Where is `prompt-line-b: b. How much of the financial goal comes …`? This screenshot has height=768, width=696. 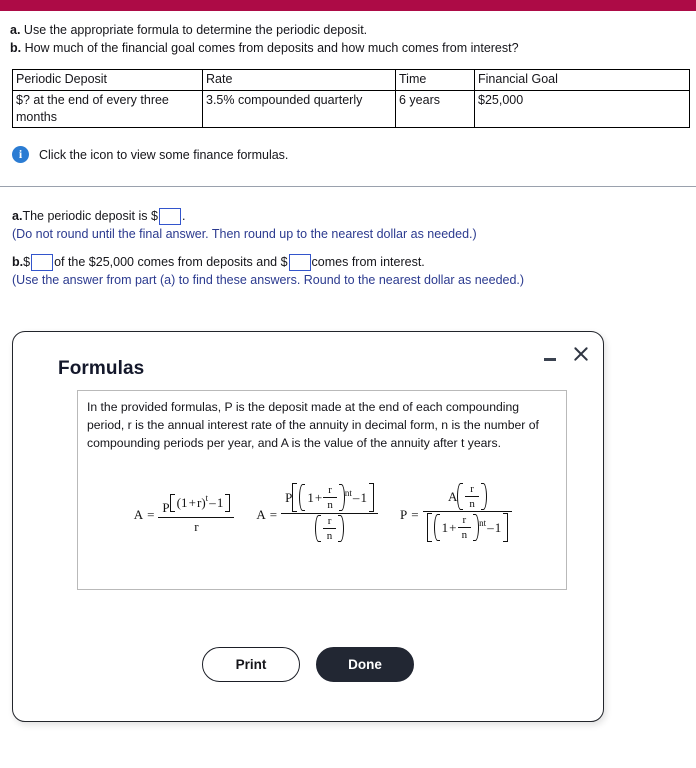 prompt-line-b: b. How much of the financial goal comes … is located at coordinates (353, 48).